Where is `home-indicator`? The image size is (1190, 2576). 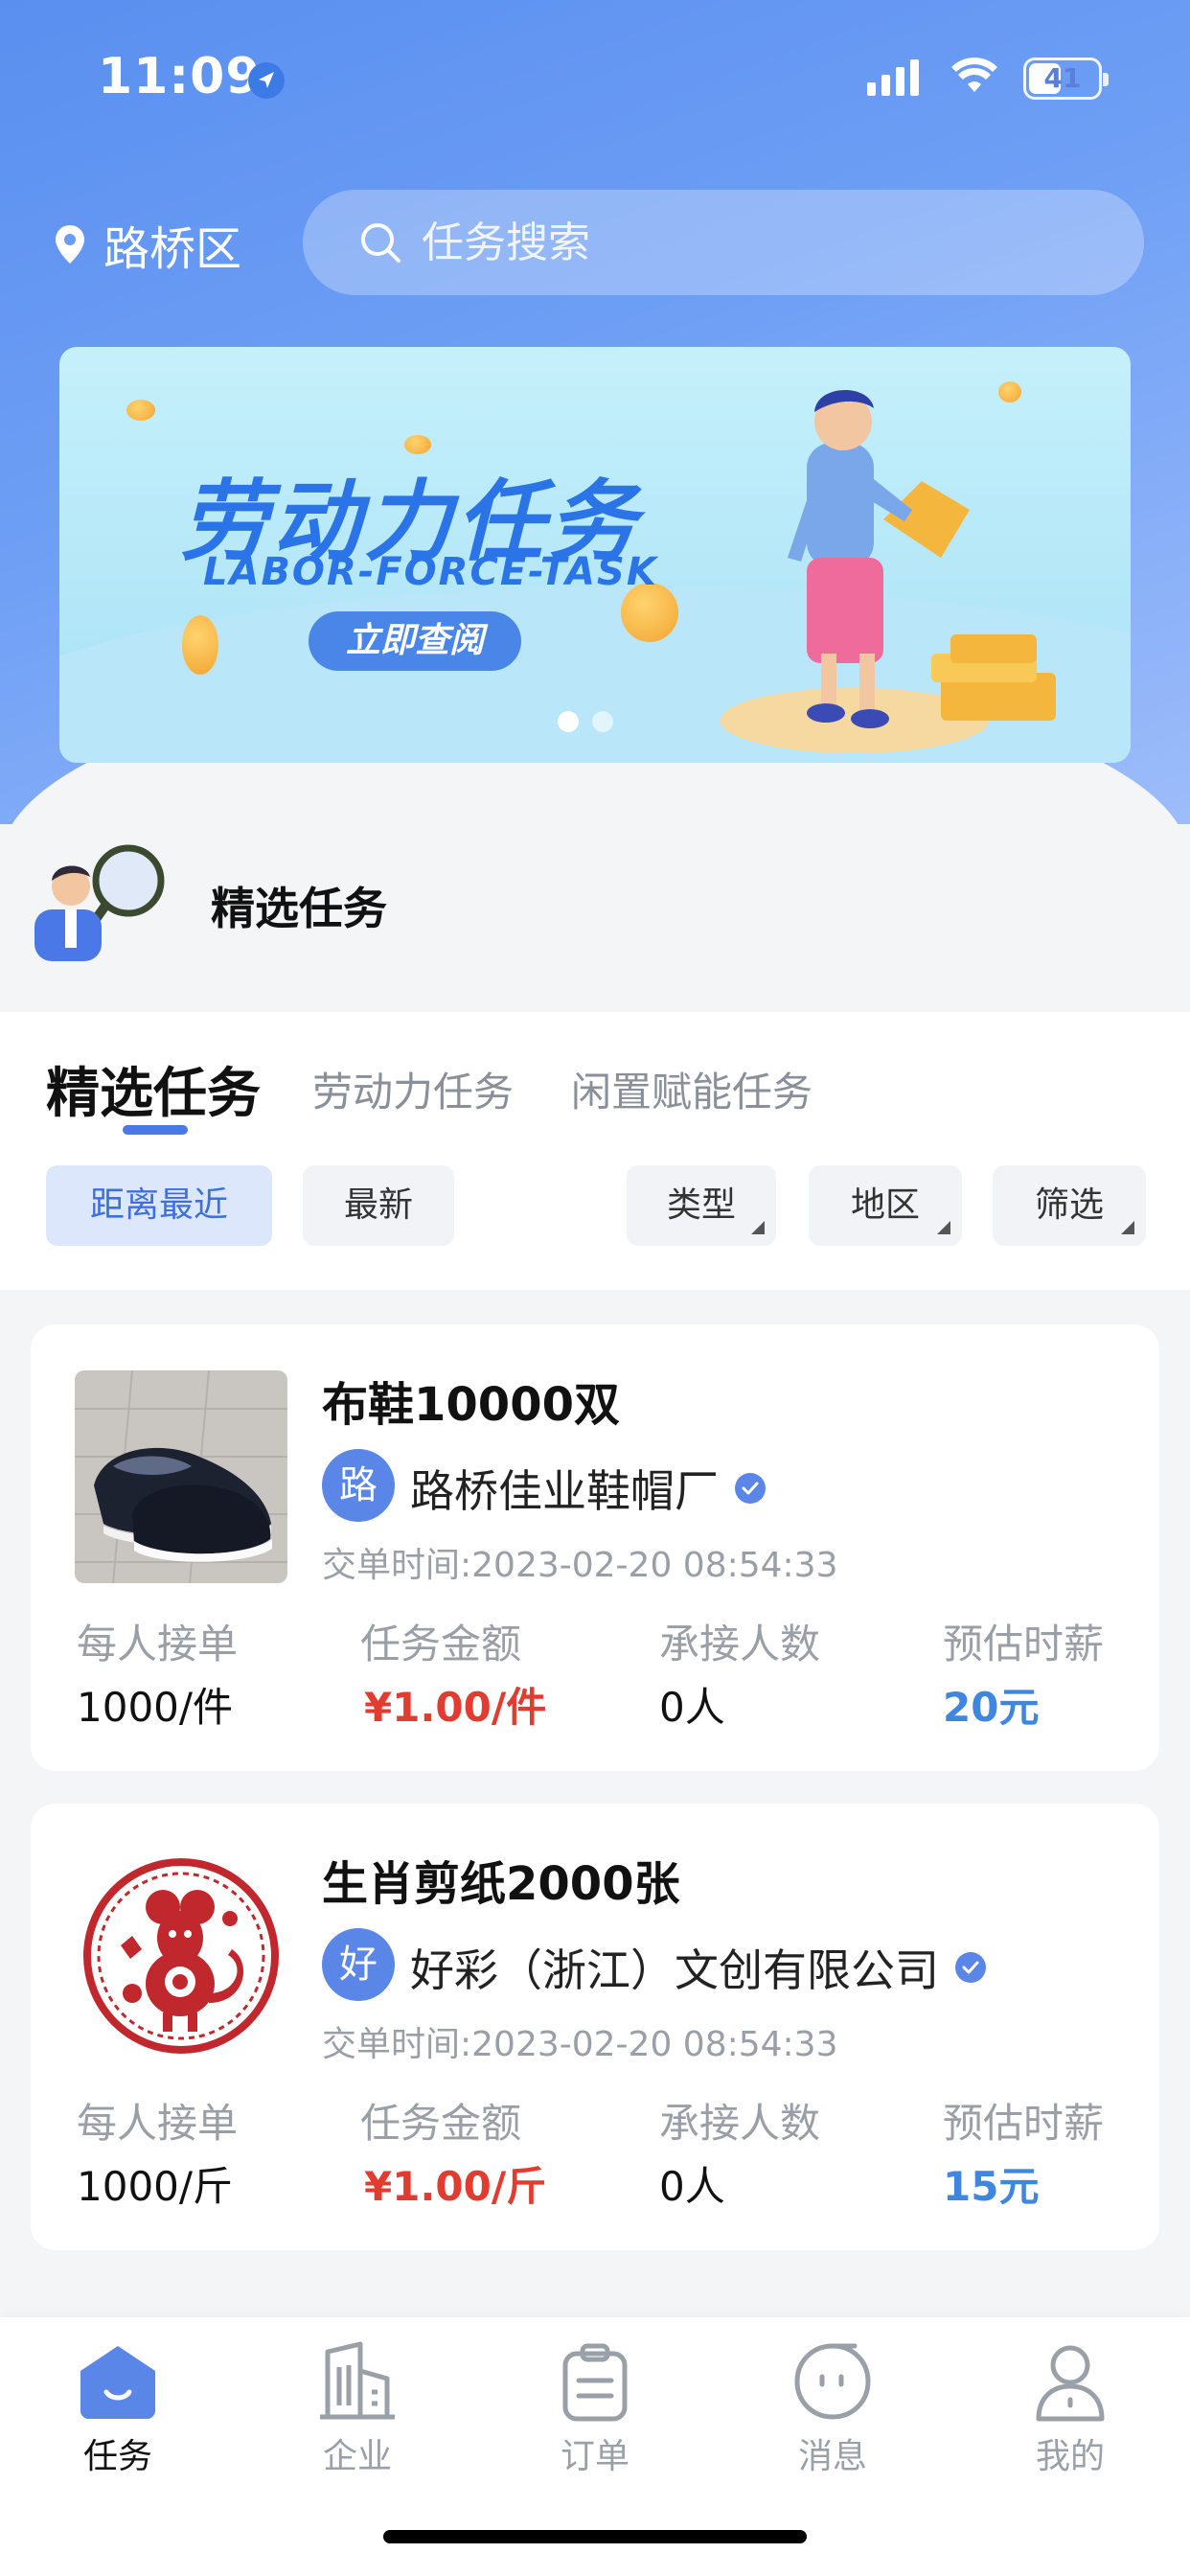 home-indicator is located at coordinates (595, 2536).